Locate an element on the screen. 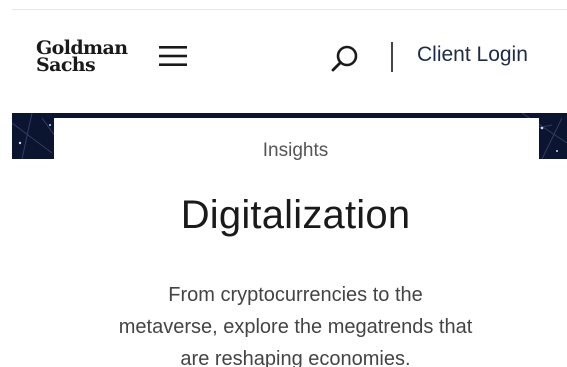 The height and width of the screenshot is (367, 567). hamburger-menu-icon is located at coordinates (173, 56).